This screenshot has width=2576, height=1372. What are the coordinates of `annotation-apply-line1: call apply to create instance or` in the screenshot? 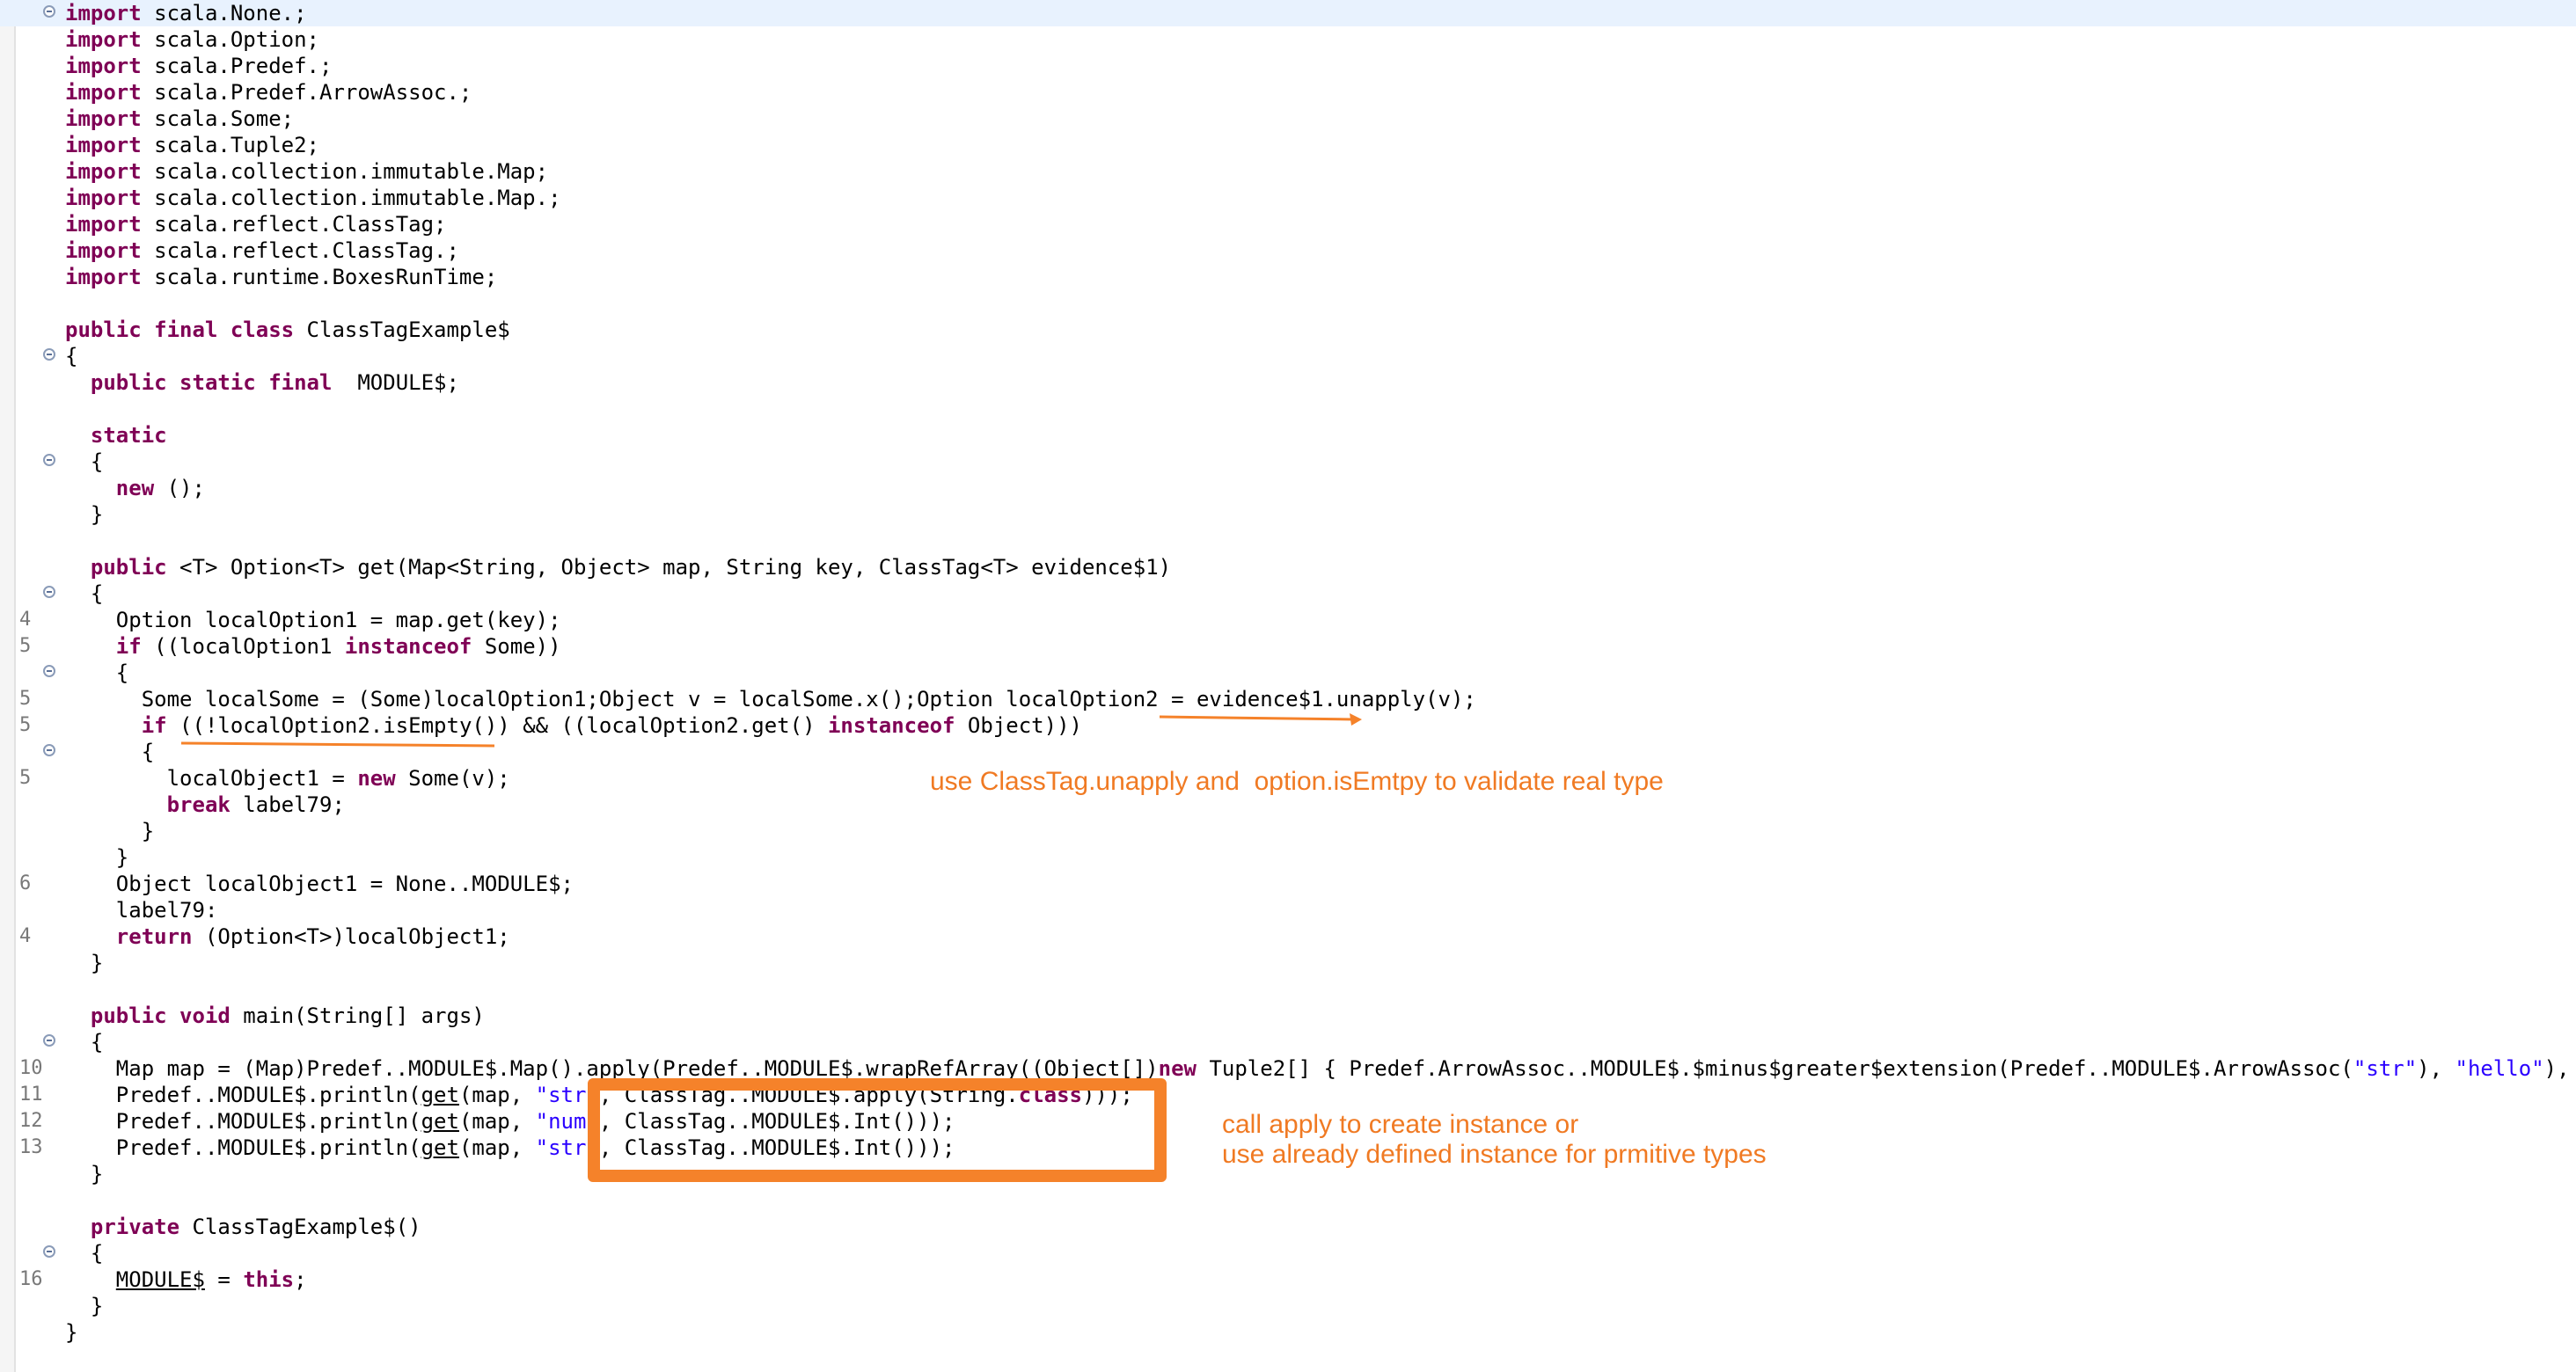 It's located at (1400, 1124).